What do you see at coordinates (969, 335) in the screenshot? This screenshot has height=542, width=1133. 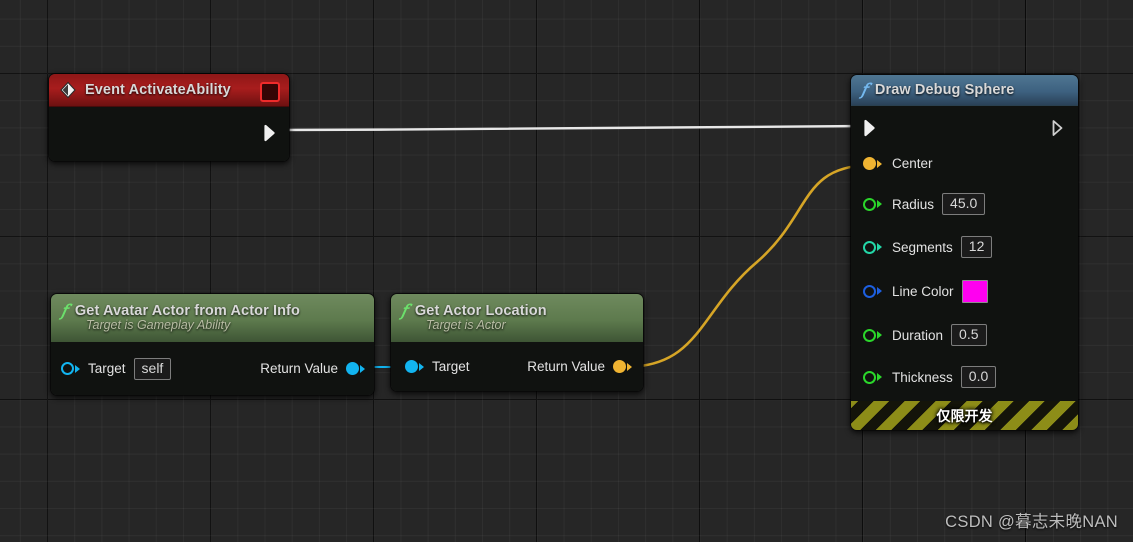 I see `duration-input: 0.5` at bounding box center [969, 335].